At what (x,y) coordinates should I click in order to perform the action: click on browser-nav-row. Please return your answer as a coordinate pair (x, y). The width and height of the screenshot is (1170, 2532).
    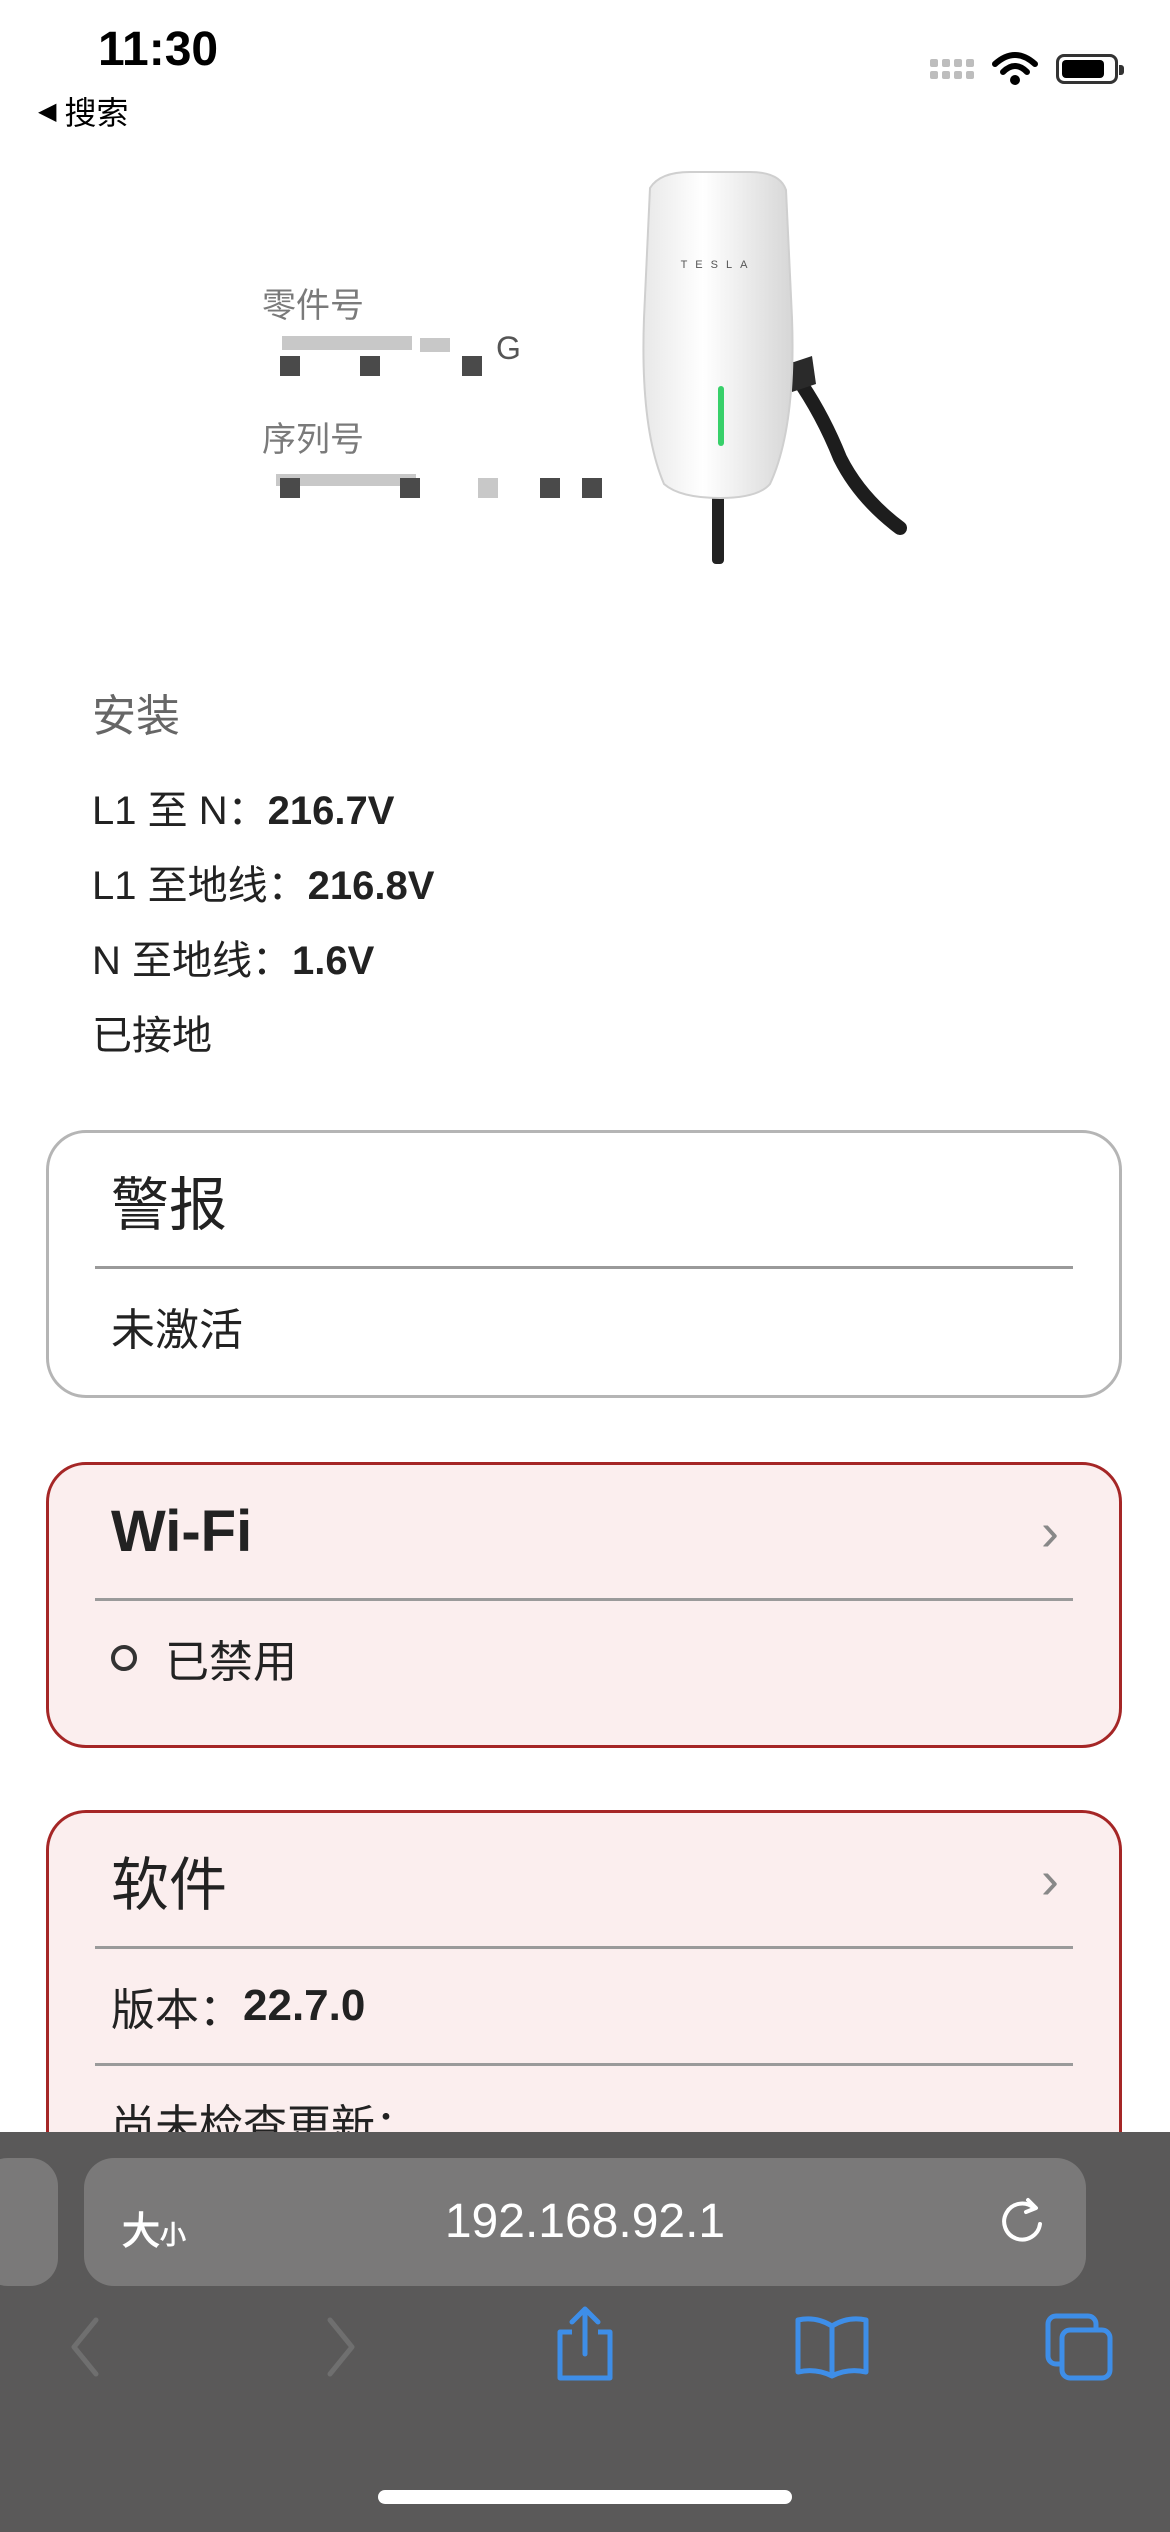
    Looking at the image, I should click on (585, 2369).